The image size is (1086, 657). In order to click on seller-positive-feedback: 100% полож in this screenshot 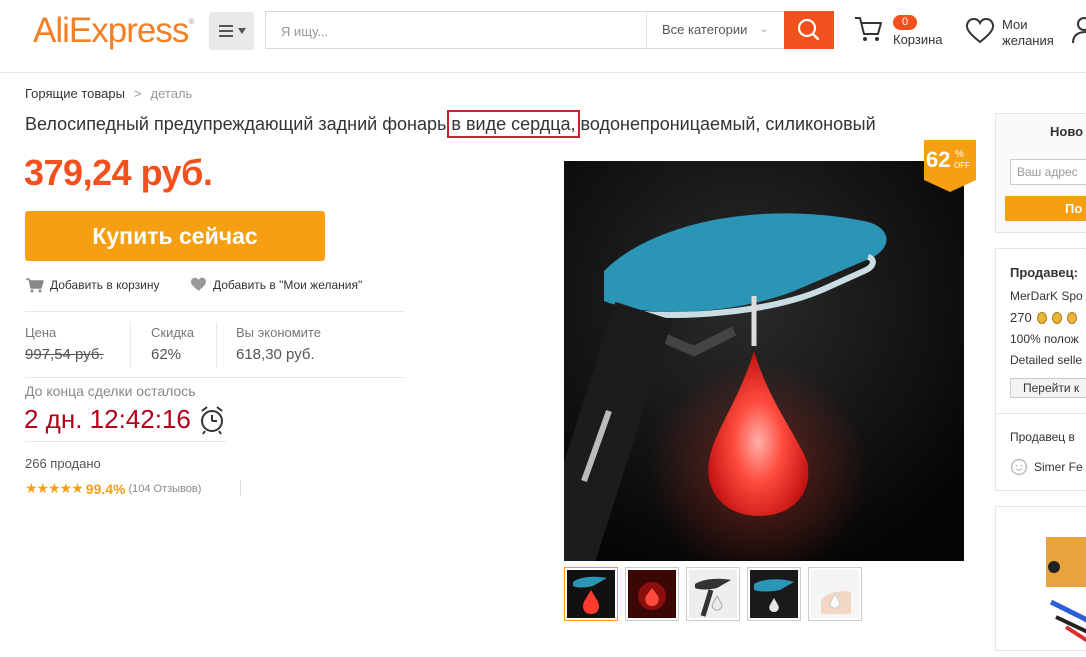, I will do `click(1044, 339)`.